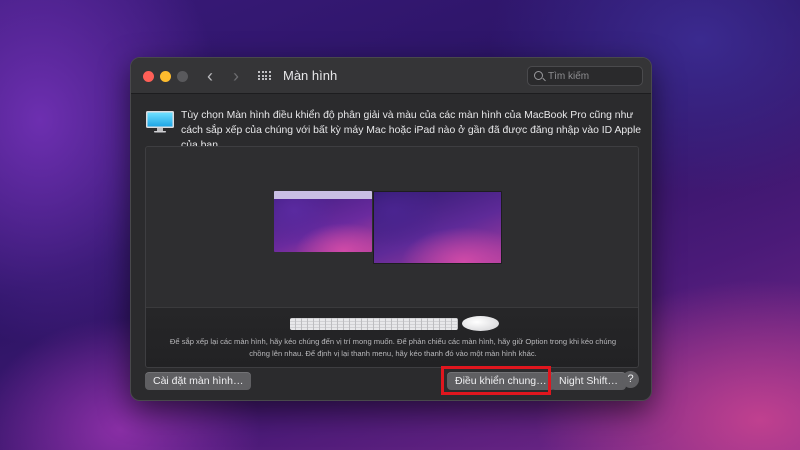 This screenshot has height=450, width=800. I want to click on mouse-icon, so click(480, 323).